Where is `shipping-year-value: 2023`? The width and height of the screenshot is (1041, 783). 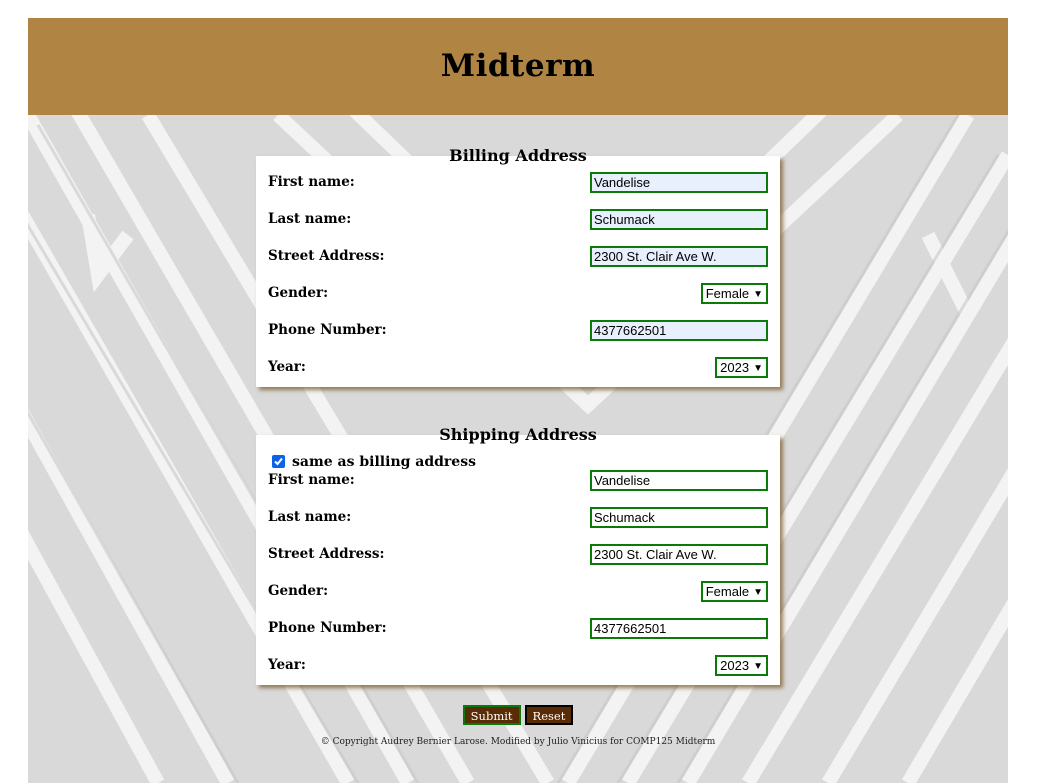
shipping-year-value: 2023 is located at coordinates (735, 665).